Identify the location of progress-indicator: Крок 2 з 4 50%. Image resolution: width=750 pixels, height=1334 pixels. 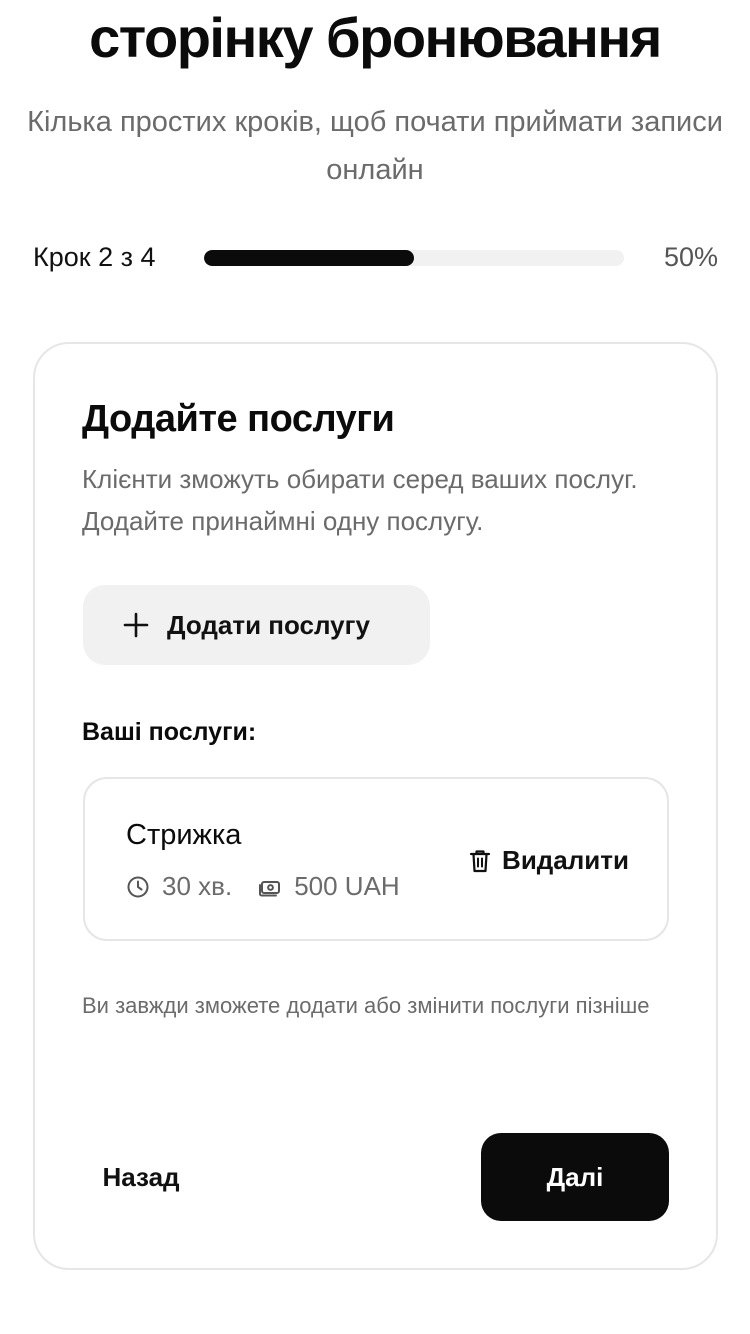
(375, 258).